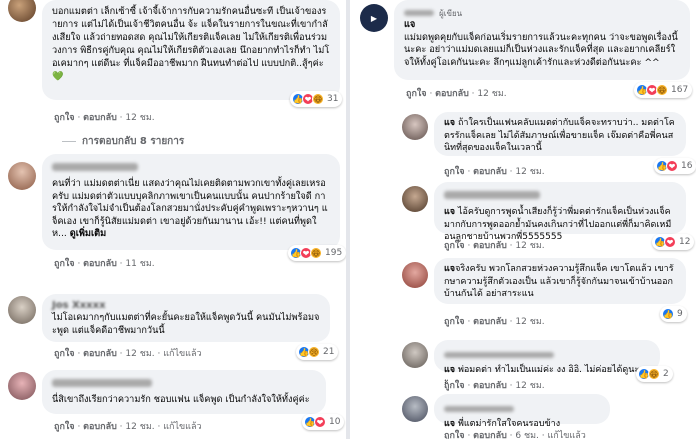 The image size is (696, 439). Describe the element at coordinates (139, 264) in the screenshot. I see `timestamp: 11 ชม.` at that location.